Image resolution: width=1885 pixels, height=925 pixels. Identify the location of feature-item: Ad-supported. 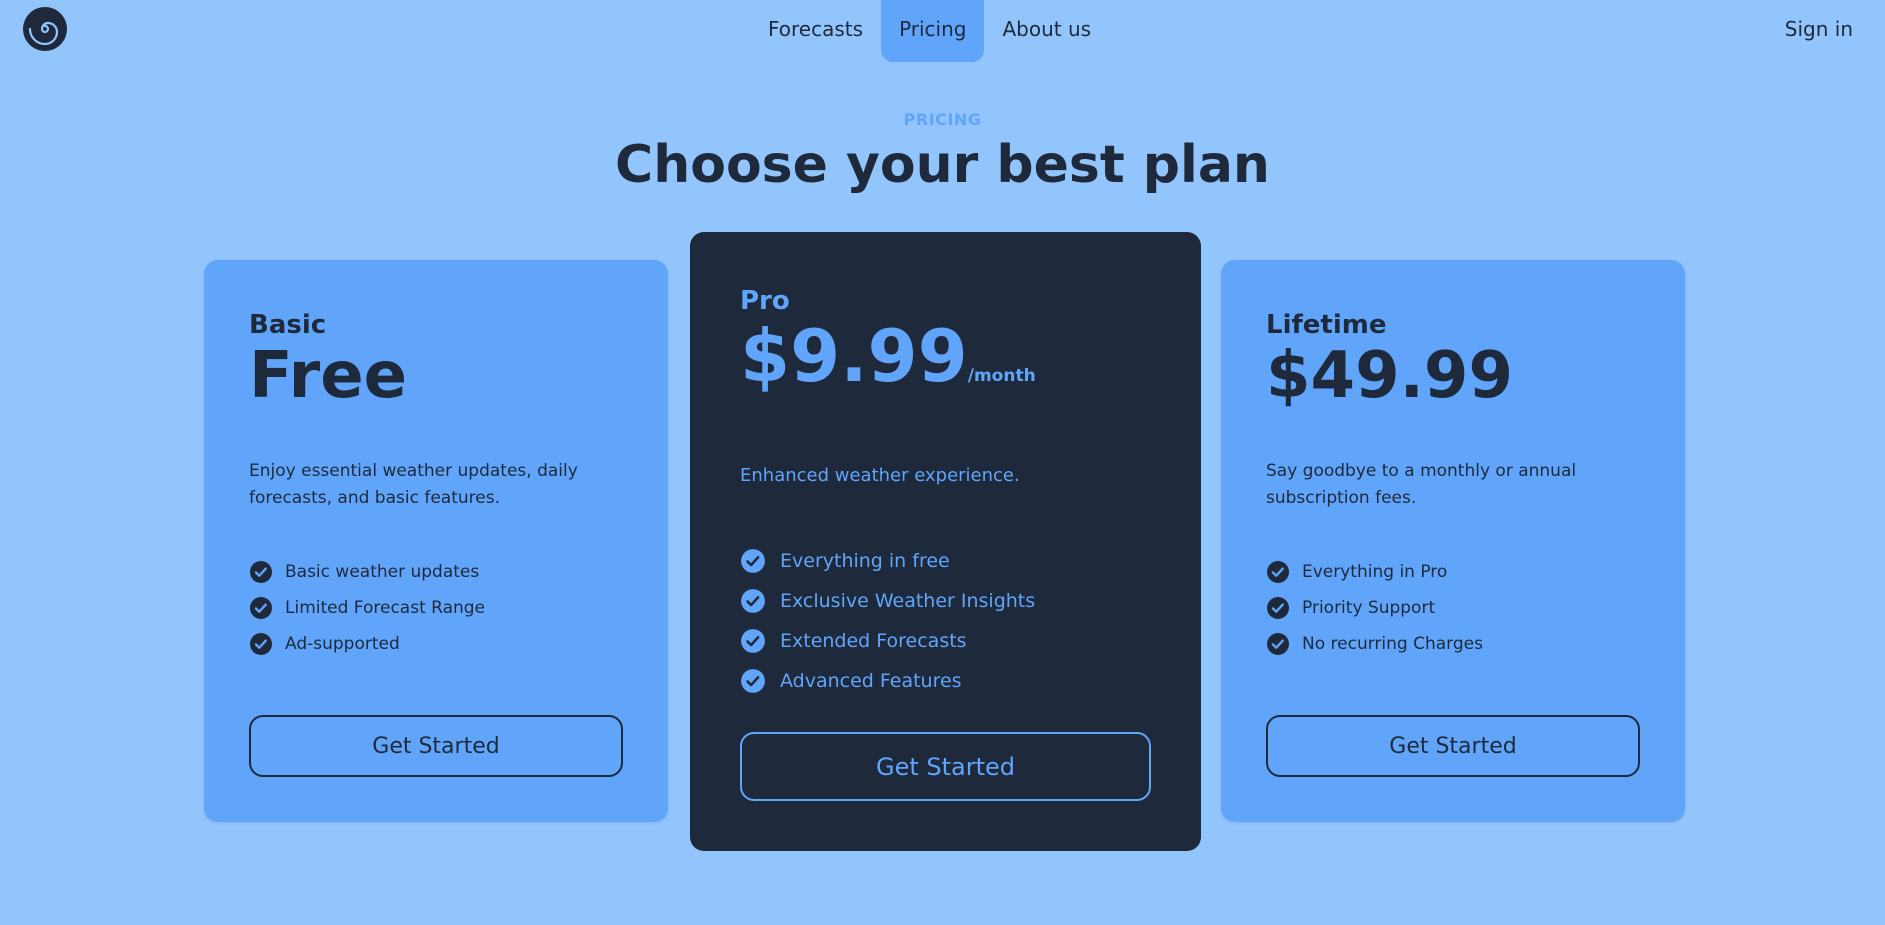
(436, 644).